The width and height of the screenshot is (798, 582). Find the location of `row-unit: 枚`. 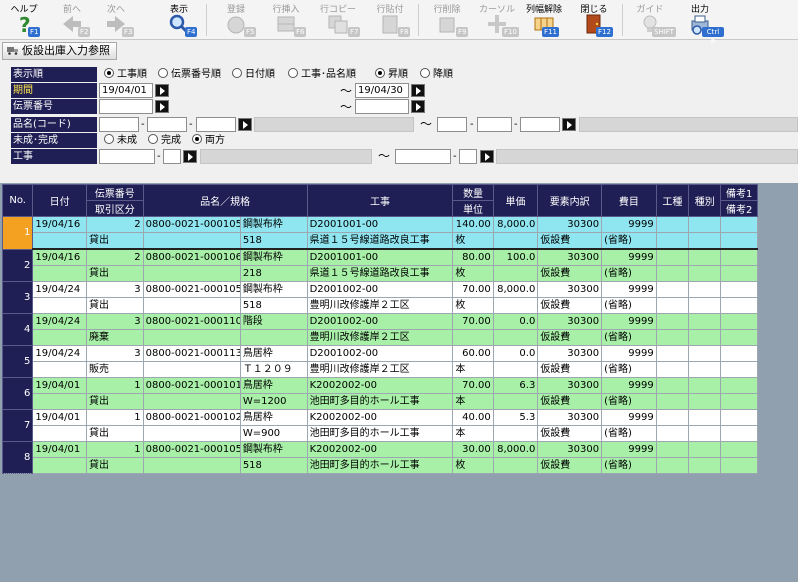

row-unit: 枚 is located at coordinates (473, 241).